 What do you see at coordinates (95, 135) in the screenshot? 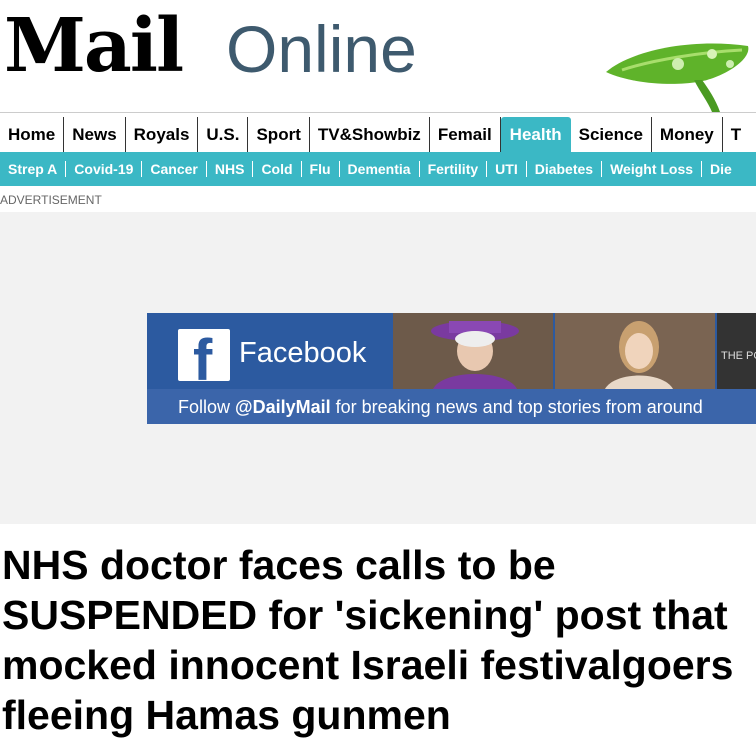
I see `nav-item-news: News` at bounding box center [95, 135].